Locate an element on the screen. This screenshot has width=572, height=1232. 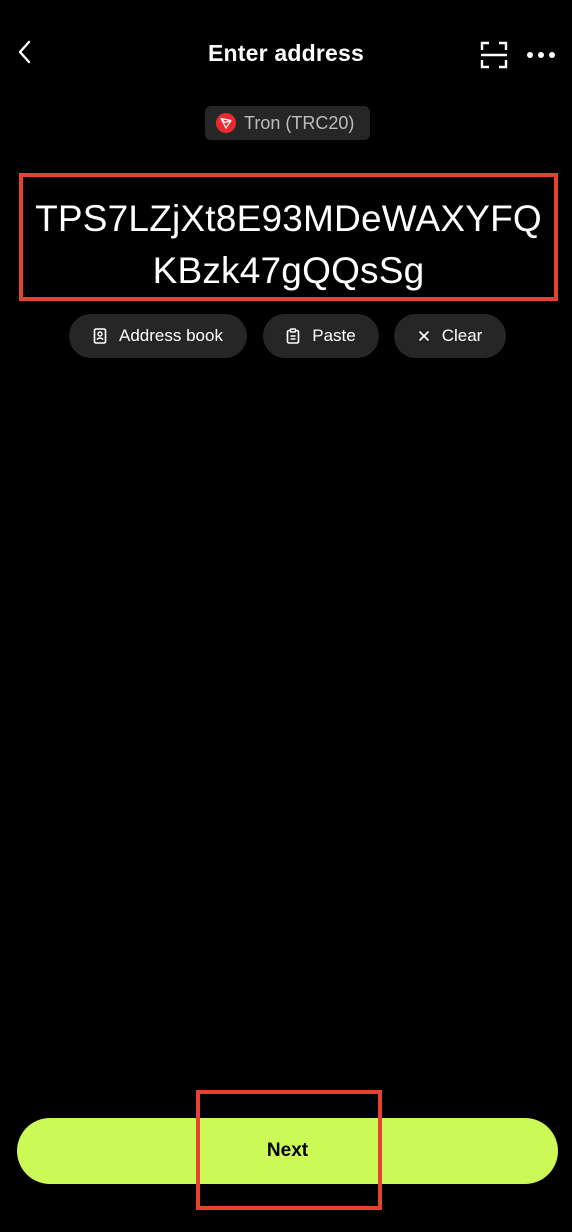
next-button: Next is located at coordinates (287, 1151).